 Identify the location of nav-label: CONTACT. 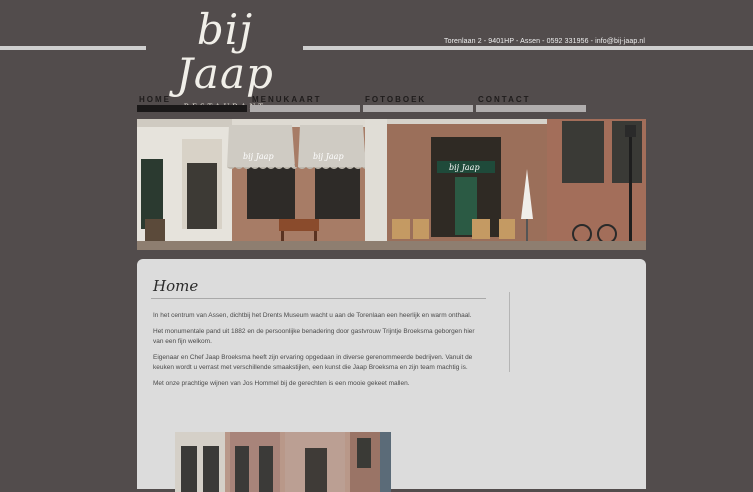
(504, 99).